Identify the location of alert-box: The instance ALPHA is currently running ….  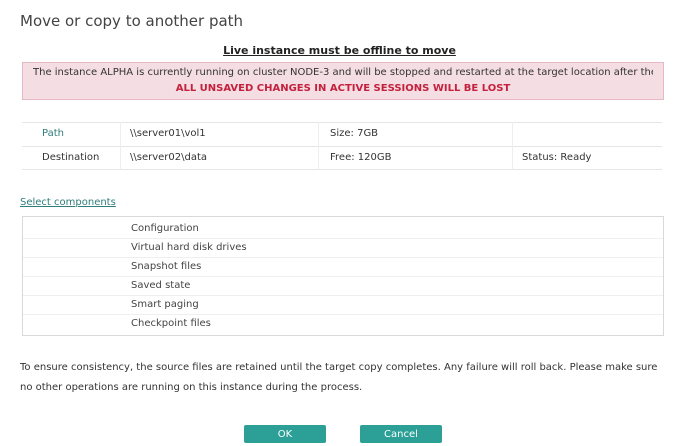
(343, 81).